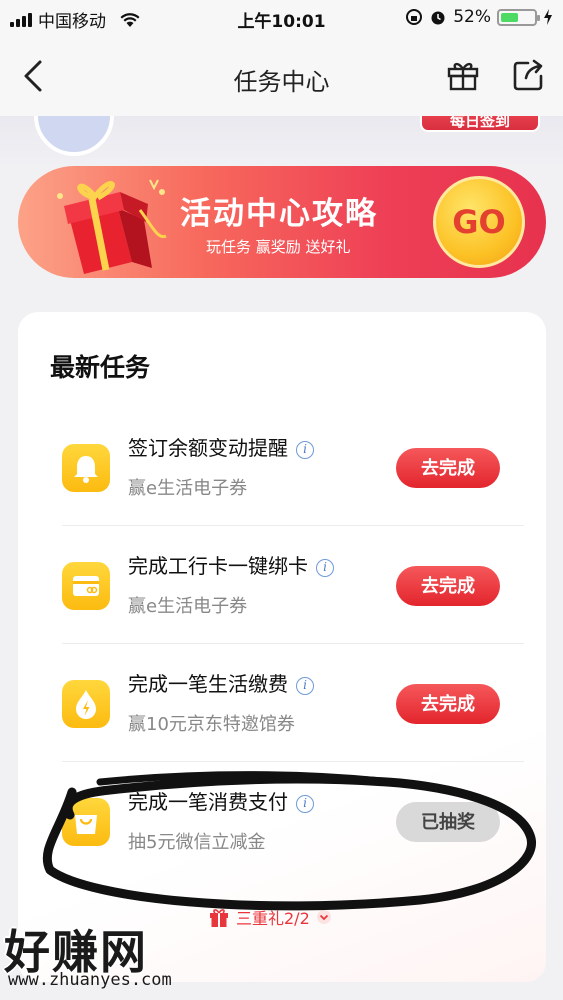  I want to click on task-item: 完成工行卡一键绑卡 i 赢e生活电子券 去完成, so click(293, 585).